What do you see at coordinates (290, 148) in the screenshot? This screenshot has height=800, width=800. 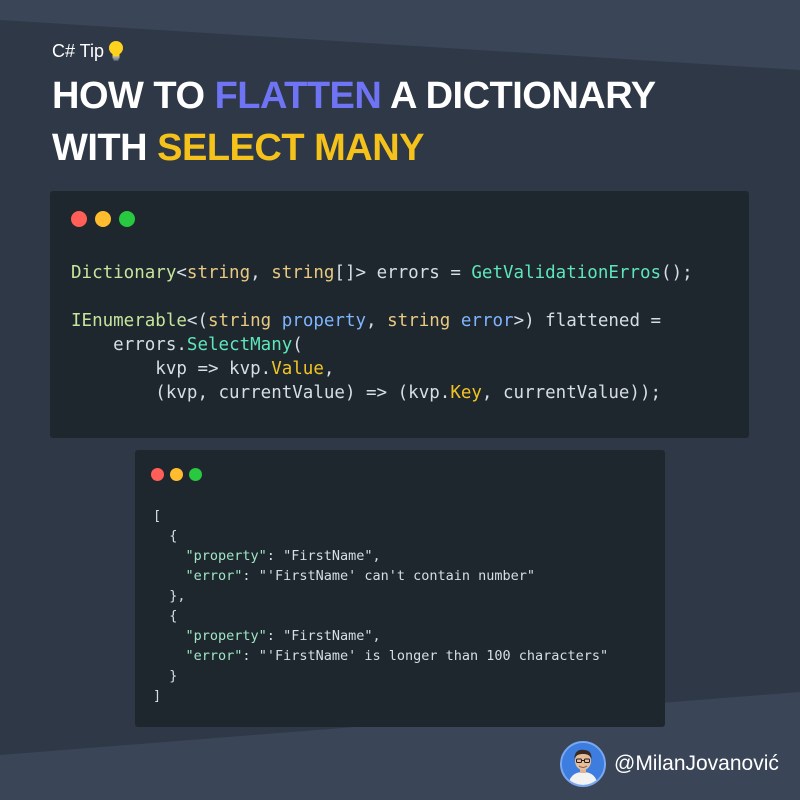 I see `title-highlight-select-many: SELECT MANY` at bounding box center [290, 148].